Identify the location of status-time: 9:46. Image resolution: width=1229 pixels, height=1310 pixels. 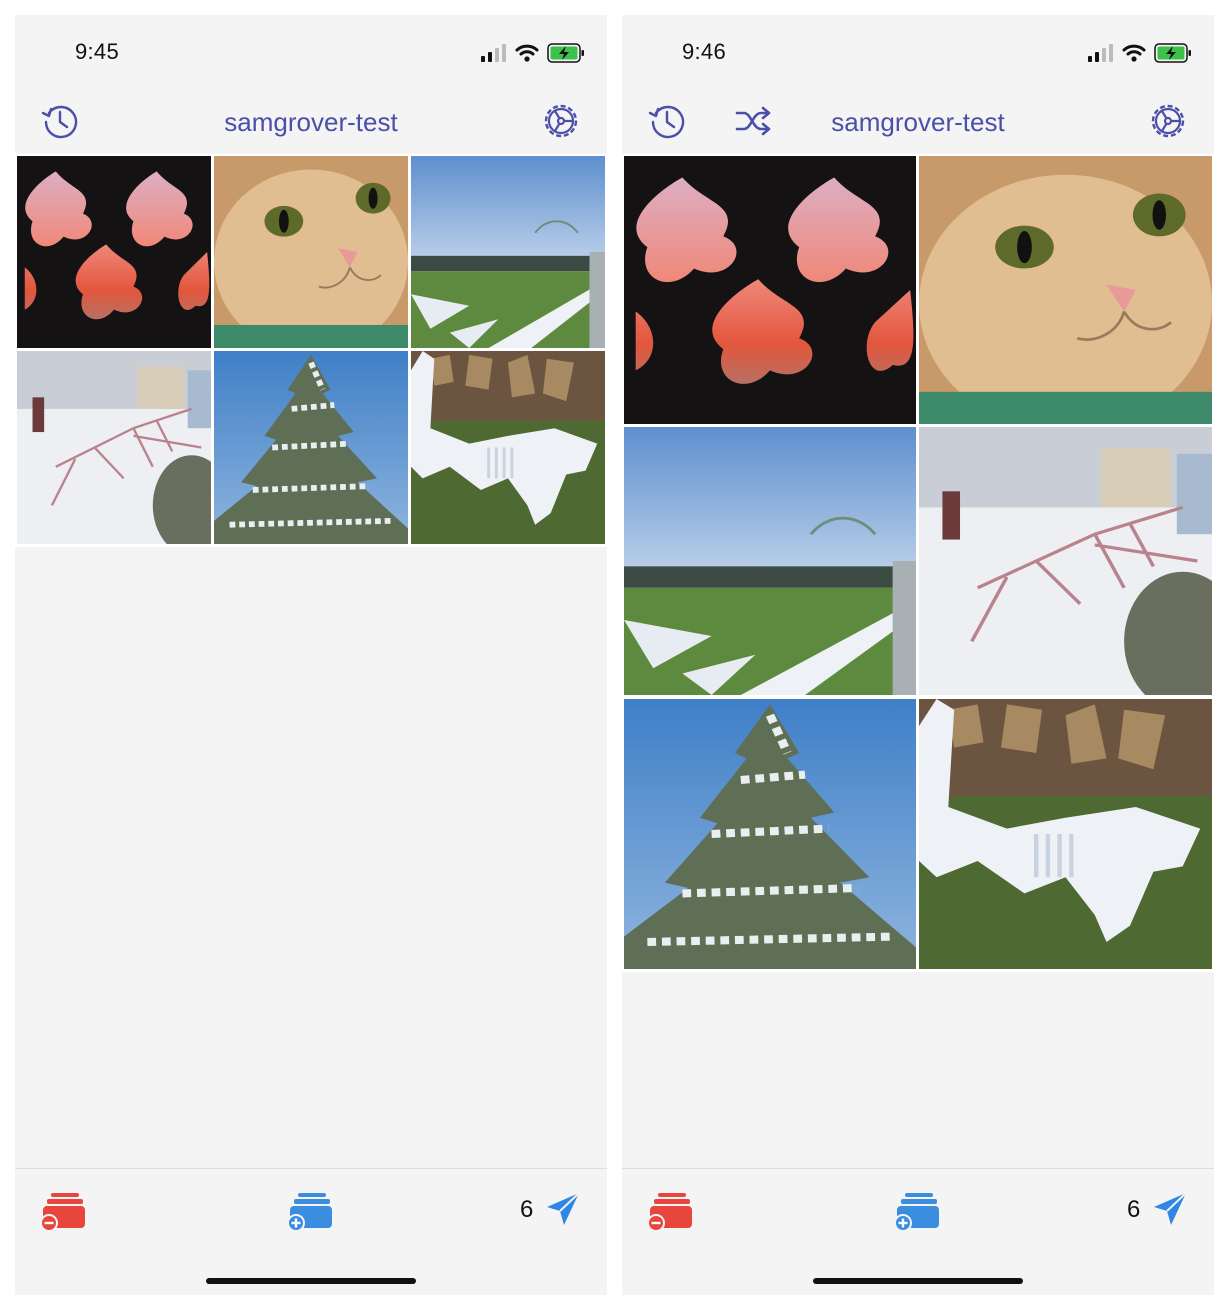
(704, 51).